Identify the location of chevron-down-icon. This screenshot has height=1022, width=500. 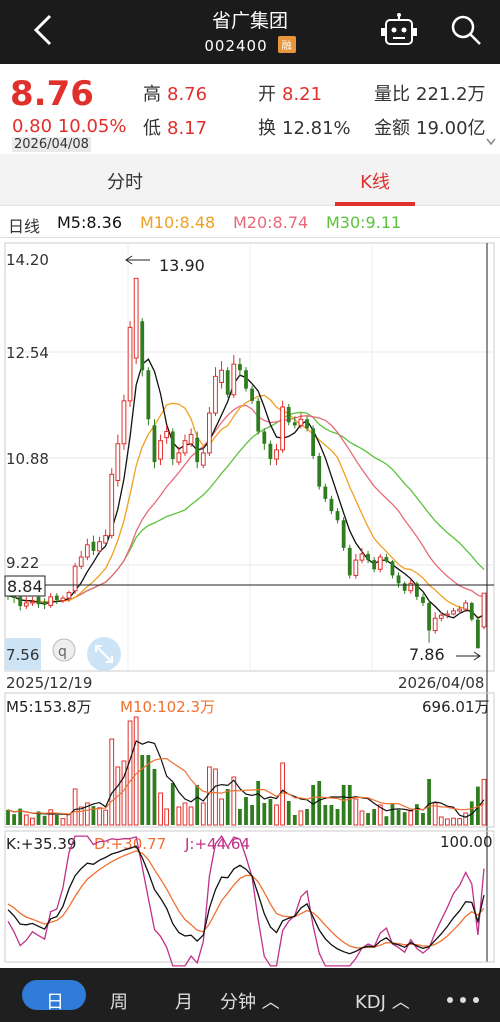
(491, 142).